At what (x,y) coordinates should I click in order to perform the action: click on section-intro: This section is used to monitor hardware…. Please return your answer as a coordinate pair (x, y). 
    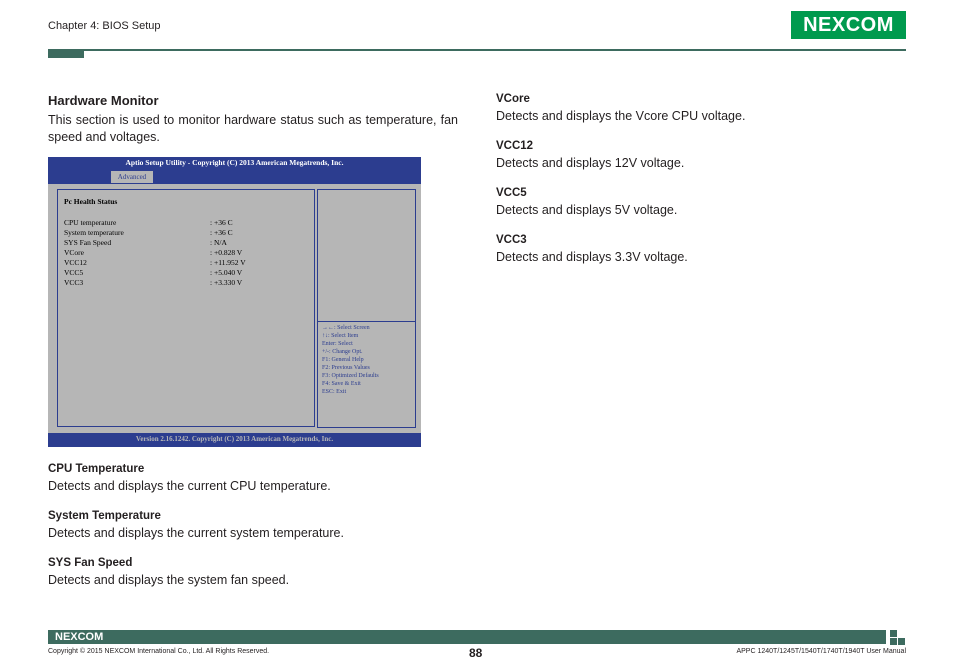
    Looking at the image, I should click on (253, 128).